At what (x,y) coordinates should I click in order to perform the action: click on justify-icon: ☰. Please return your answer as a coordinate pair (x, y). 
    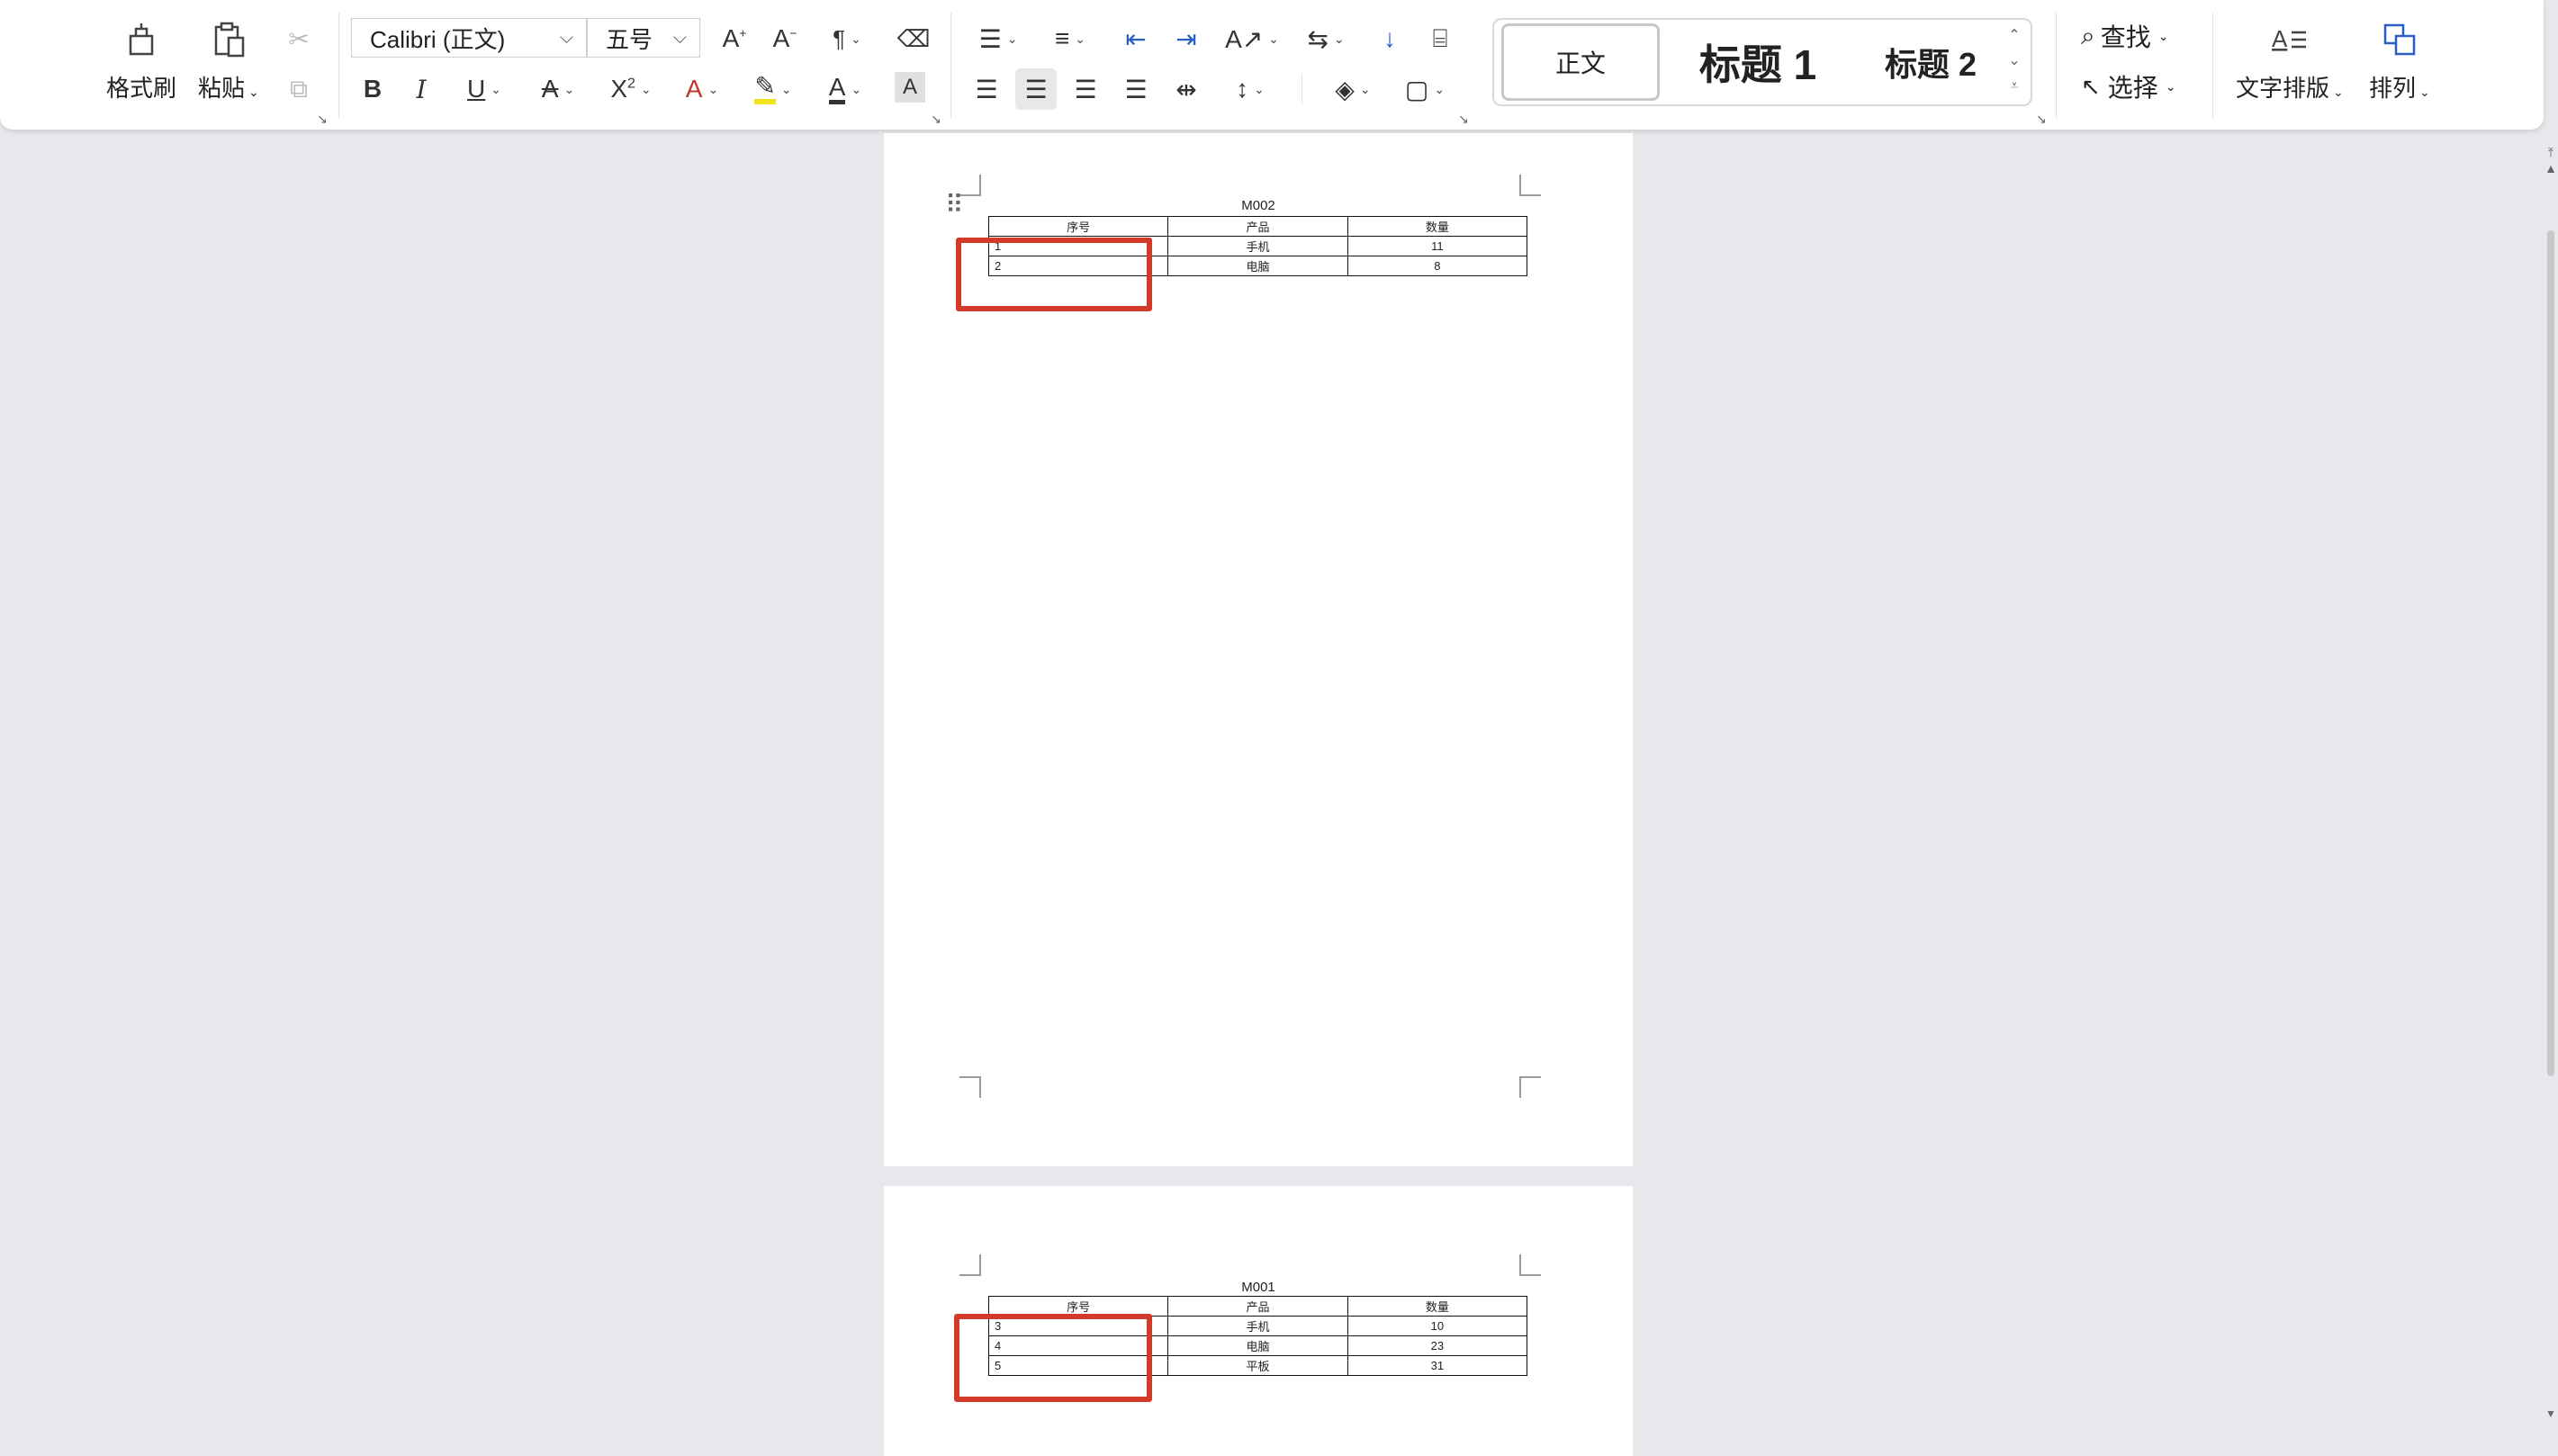
    Looking at the image, I should click on (1136, 89).